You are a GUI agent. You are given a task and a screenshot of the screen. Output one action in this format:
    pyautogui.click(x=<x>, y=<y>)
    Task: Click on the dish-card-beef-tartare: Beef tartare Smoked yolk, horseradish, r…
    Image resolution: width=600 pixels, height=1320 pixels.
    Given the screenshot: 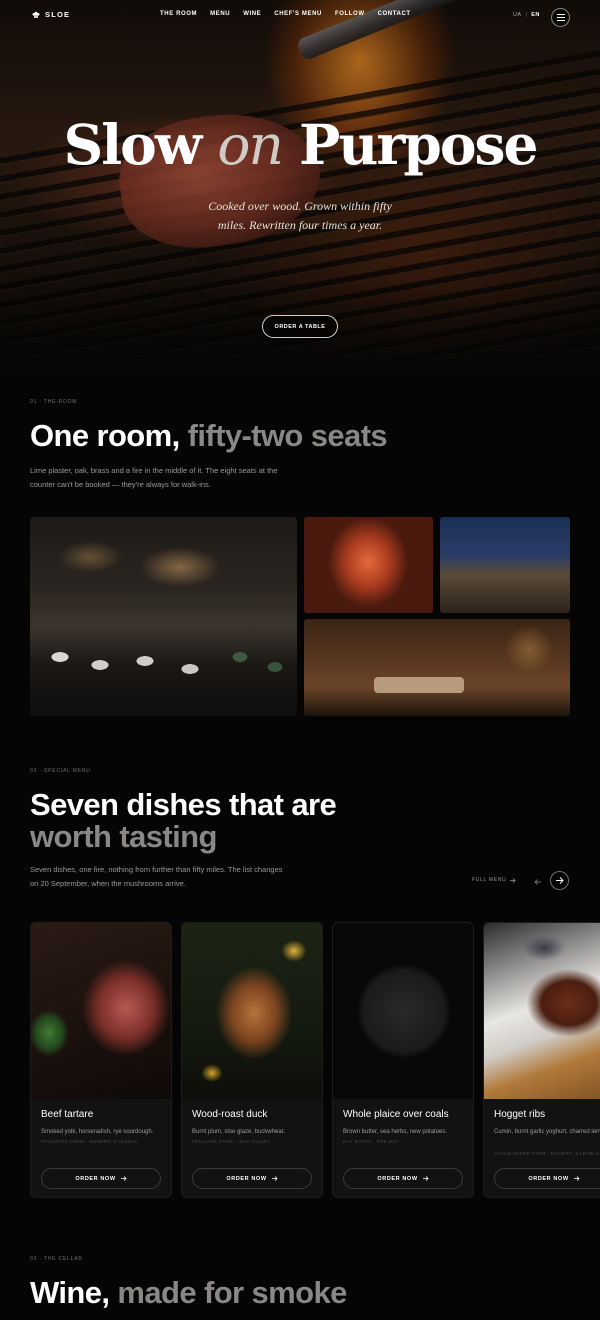 What is the action you would take?
    pyautogui.click(x=101, y=1060)
    